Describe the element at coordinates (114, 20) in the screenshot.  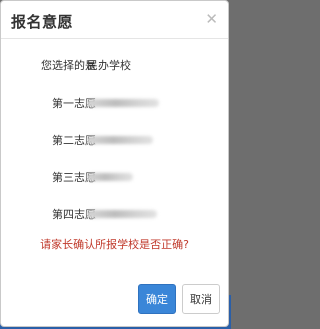
I see `dialog-header: 报名意愿 ✕` at that location.